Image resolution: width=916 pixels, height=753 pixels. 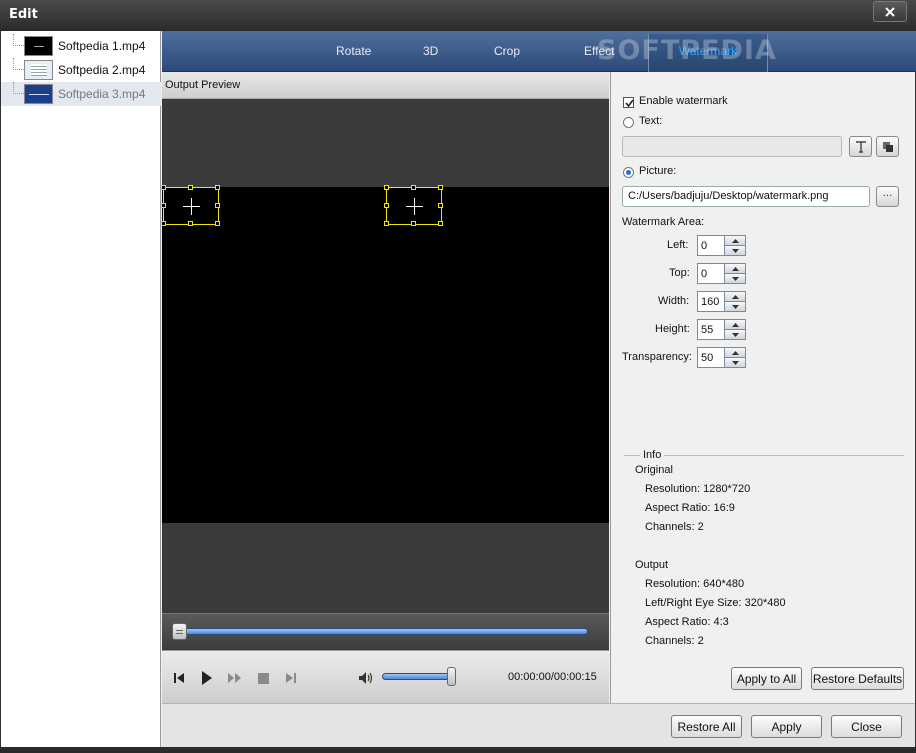 I want to click on left-spinbox: 0, so click(x=721, y=245).